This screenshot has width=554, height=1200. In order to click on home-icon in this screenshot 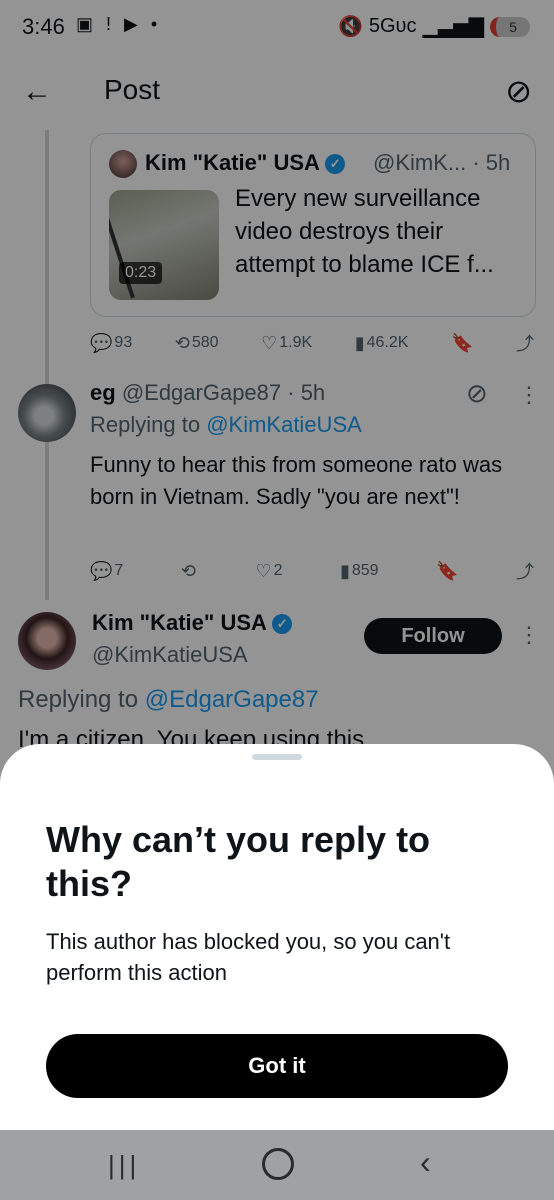, I will do `click(278, 1164)`.